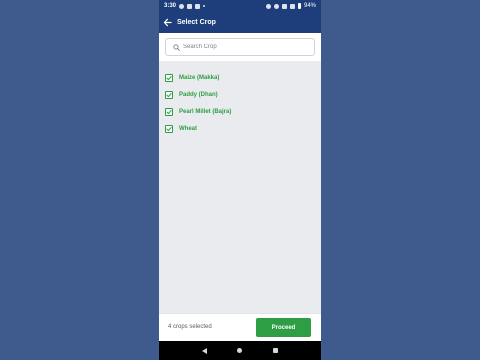 This screenshot has width=480, height=360. Describe the element at coordinates (240, 22) in the screenshot. I see `app-bar: Select Crop` at that location.